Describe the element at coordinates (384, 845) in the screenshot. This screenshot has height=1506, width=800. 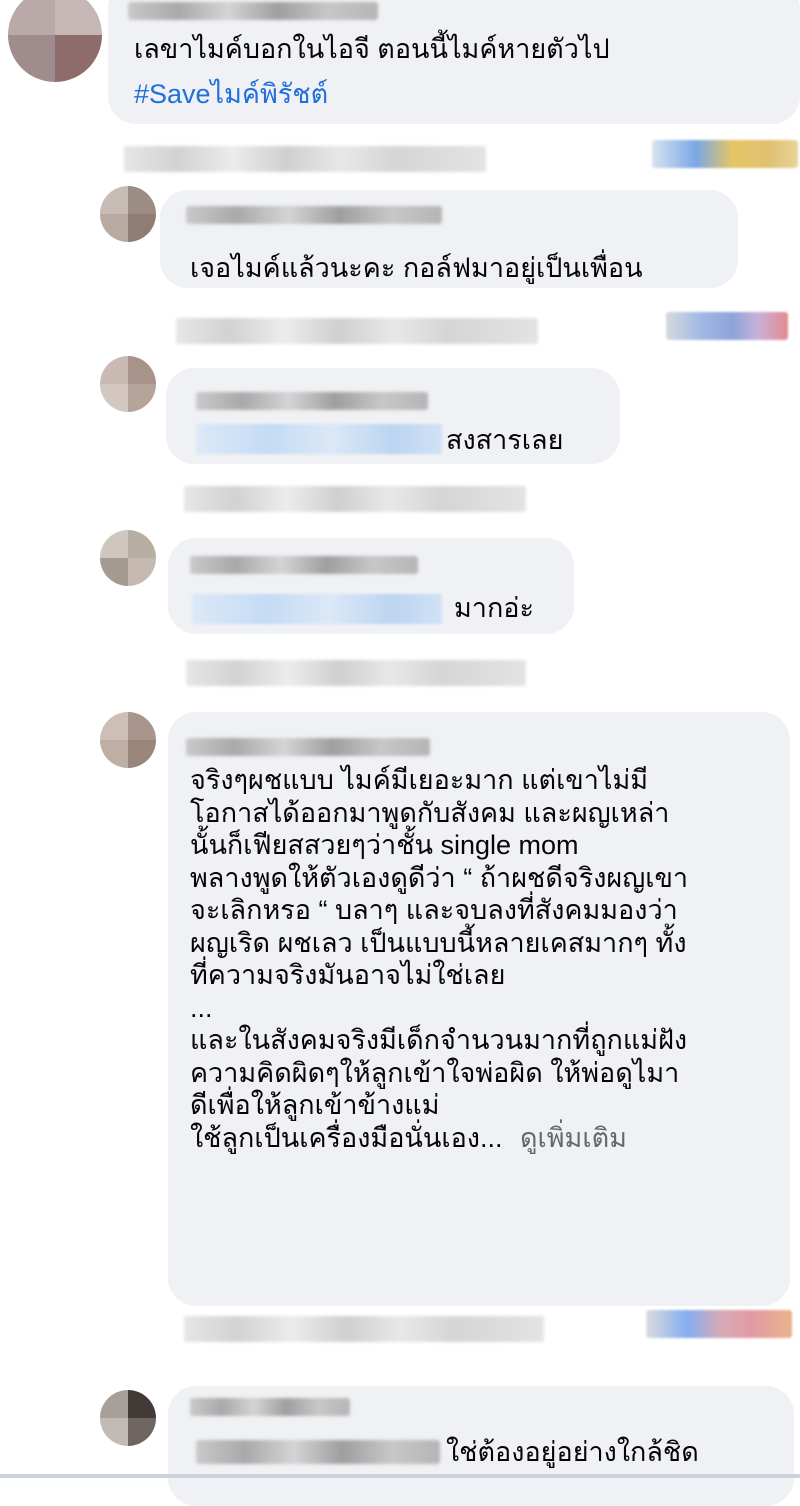
I see `comment-line: นั้นก็เฟียสสวยๆว่าชั้น single mom` at that location.